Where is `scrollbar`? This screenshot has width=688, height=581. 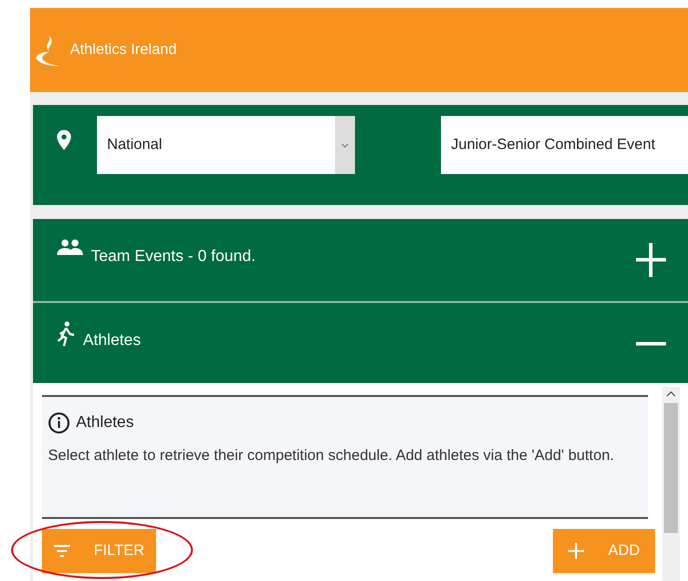
scrollbar is located at coordinates (671, 484).